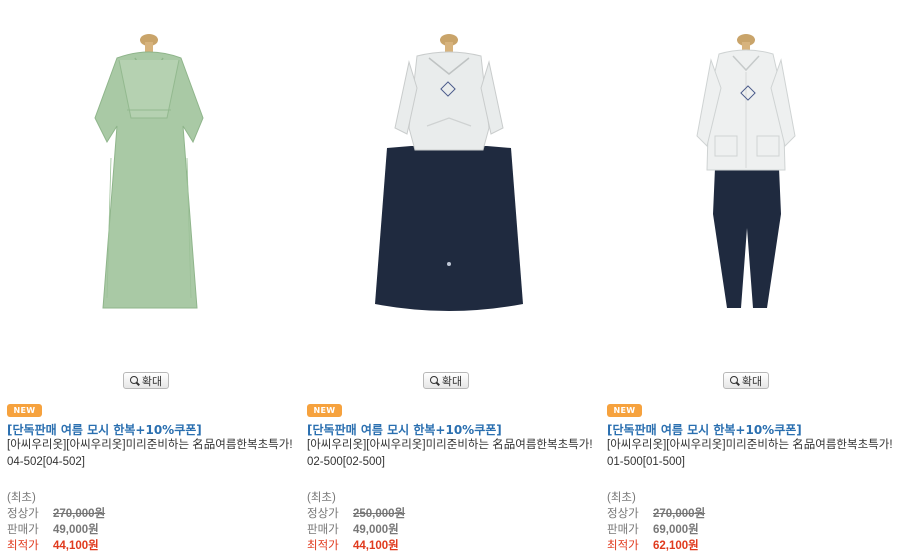  Describe the element at coordinates (149, 171) in the screenshot. I see `green-hanbok-dress-illustration` at that location.